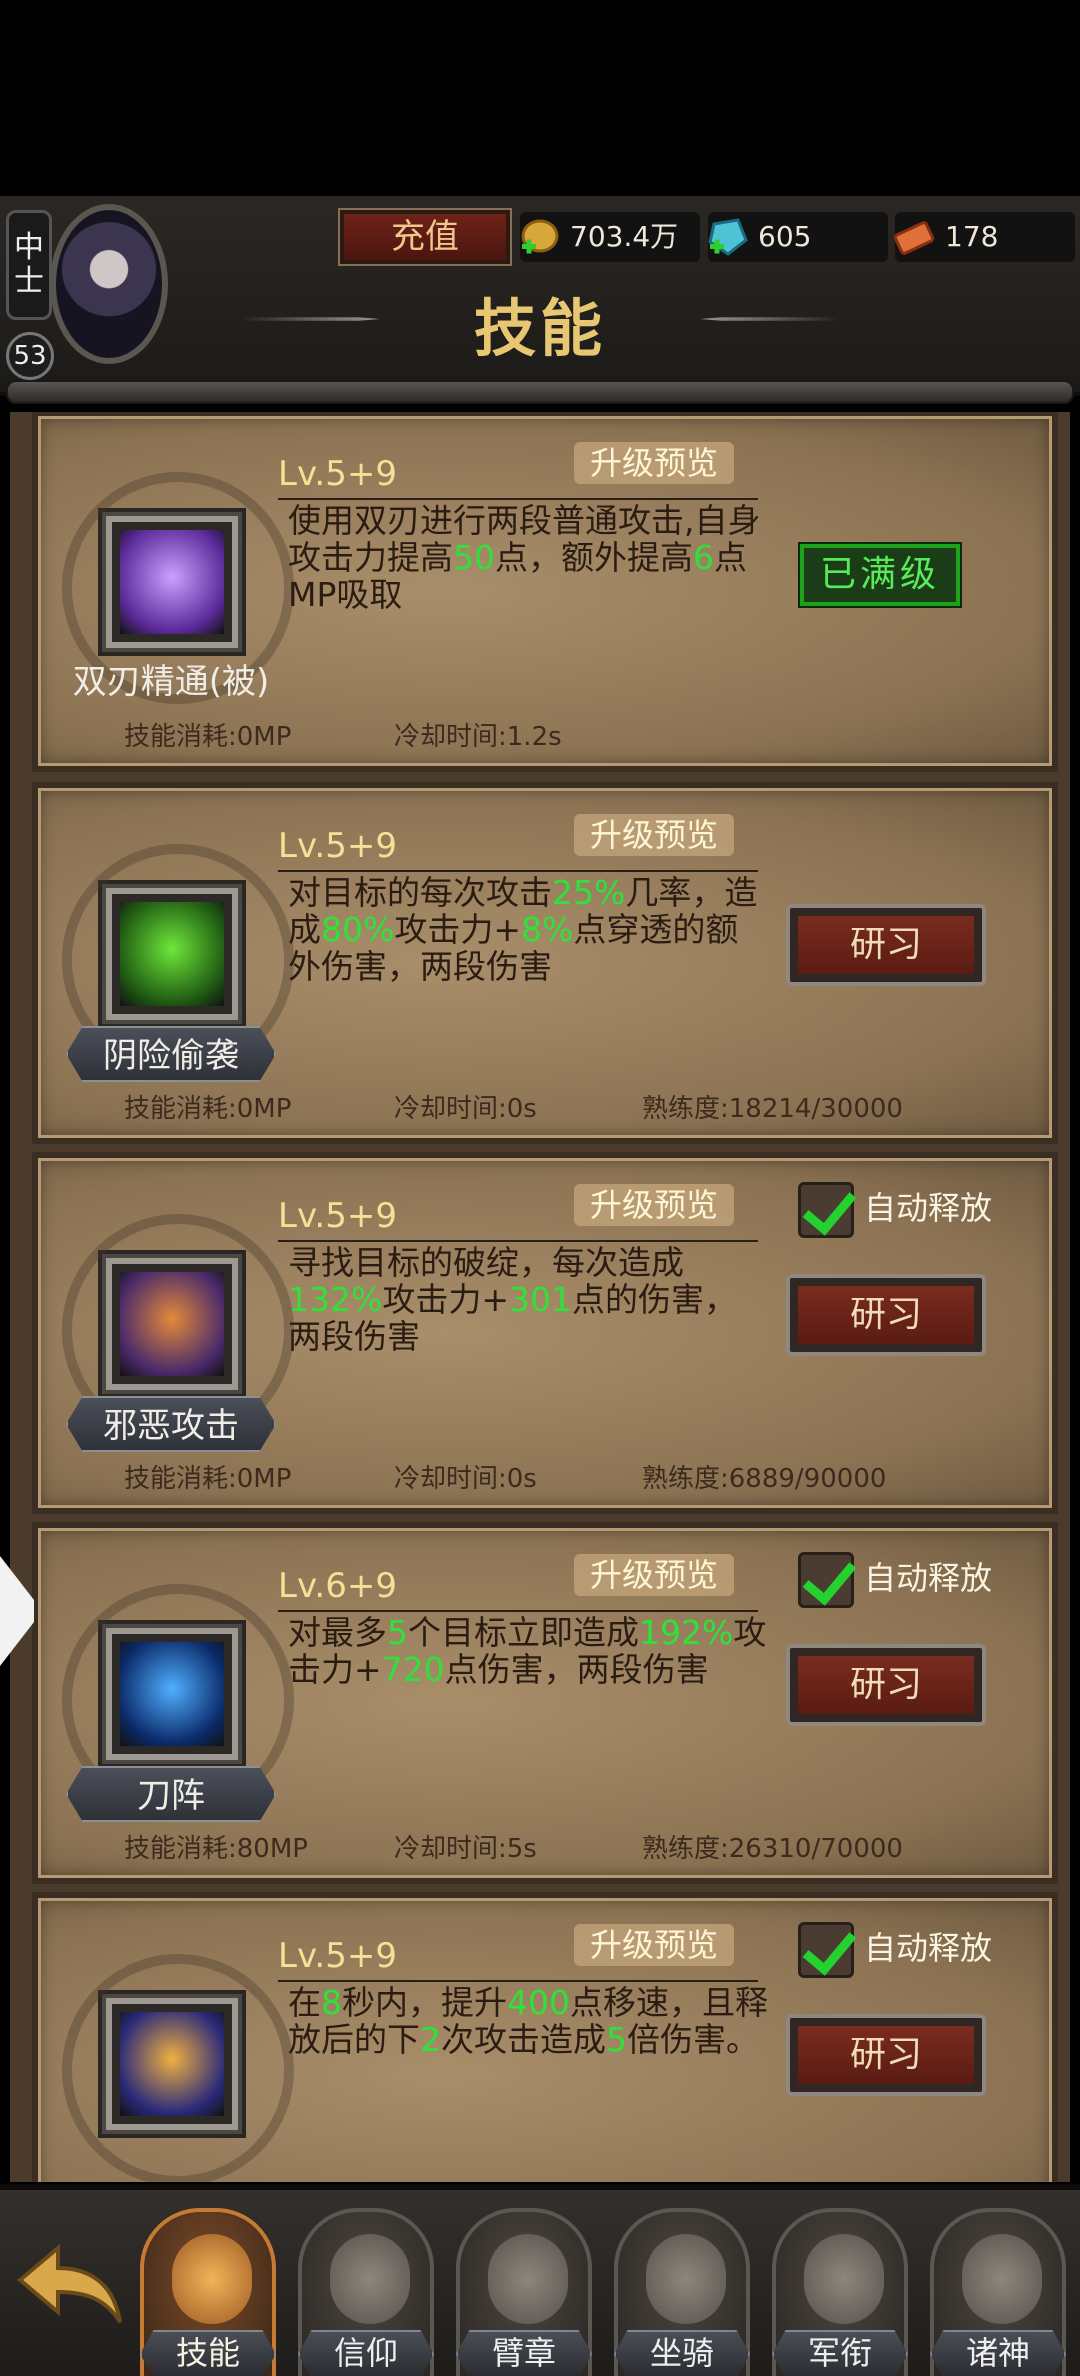 Image resolution: width=1080 pixels, height=2376 pixels. I want to click on nav-tab: 坐骑, so click(682, 2292).